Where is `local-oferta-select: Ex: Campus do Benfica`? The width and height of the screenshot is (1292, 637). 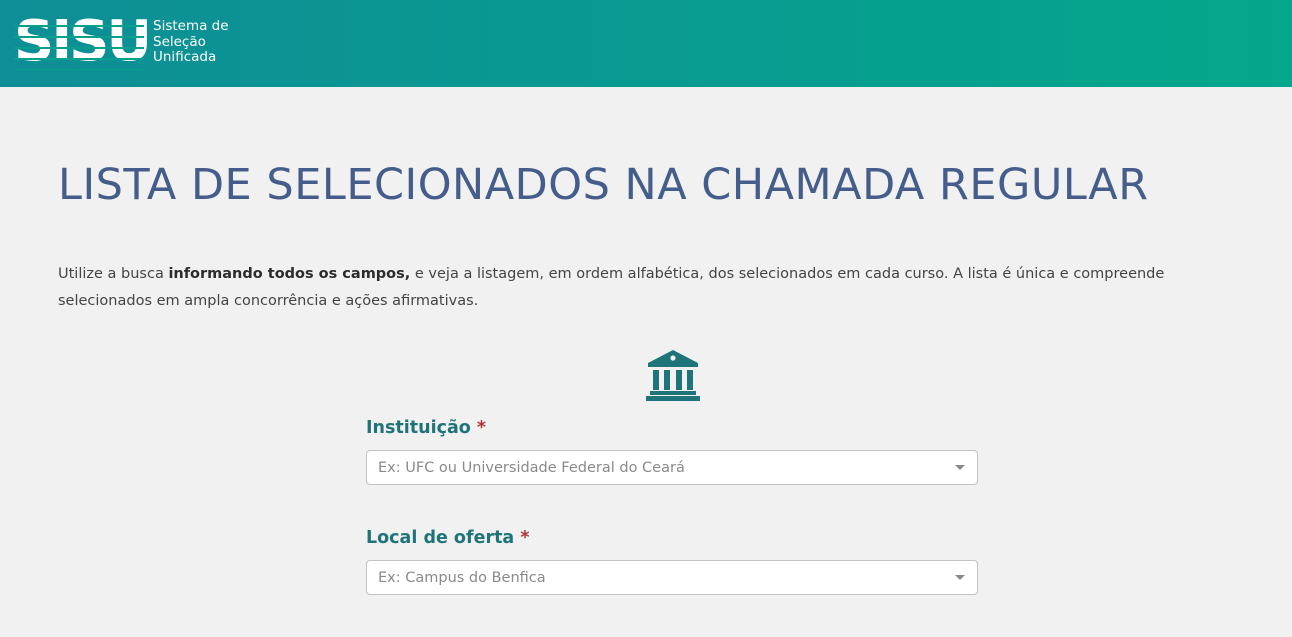
local-oferta-select: Ex: Campus do Benfica is located at coordinates (672, 577).